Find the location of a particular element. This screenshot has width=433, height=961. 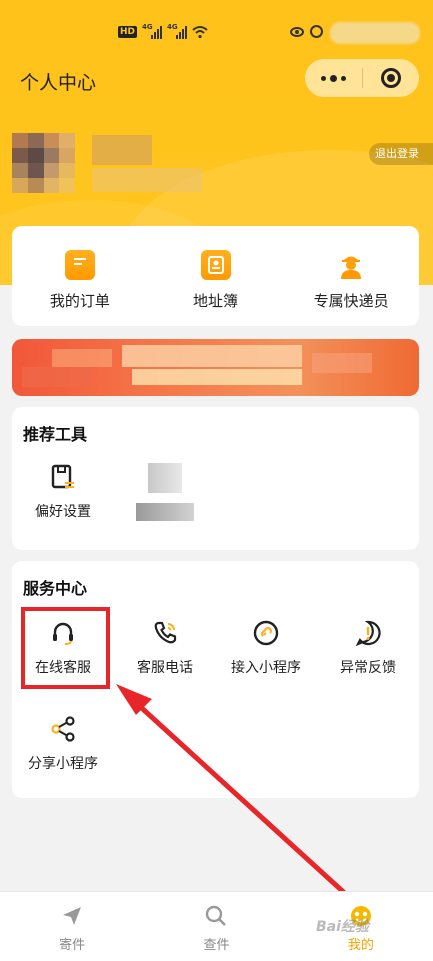

phone-icon is located at coordinates (165, 632).